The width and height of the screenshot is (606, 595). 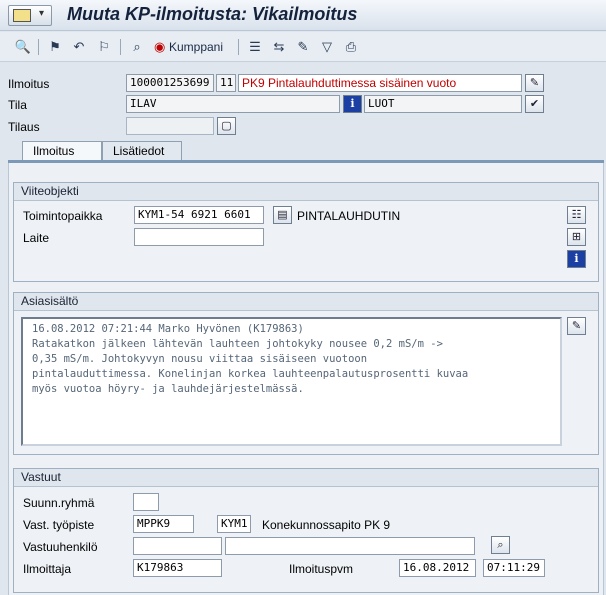 I want to click on suunn-ryhma-label: Suunn.ryhmä, so click(x=59, y=503).